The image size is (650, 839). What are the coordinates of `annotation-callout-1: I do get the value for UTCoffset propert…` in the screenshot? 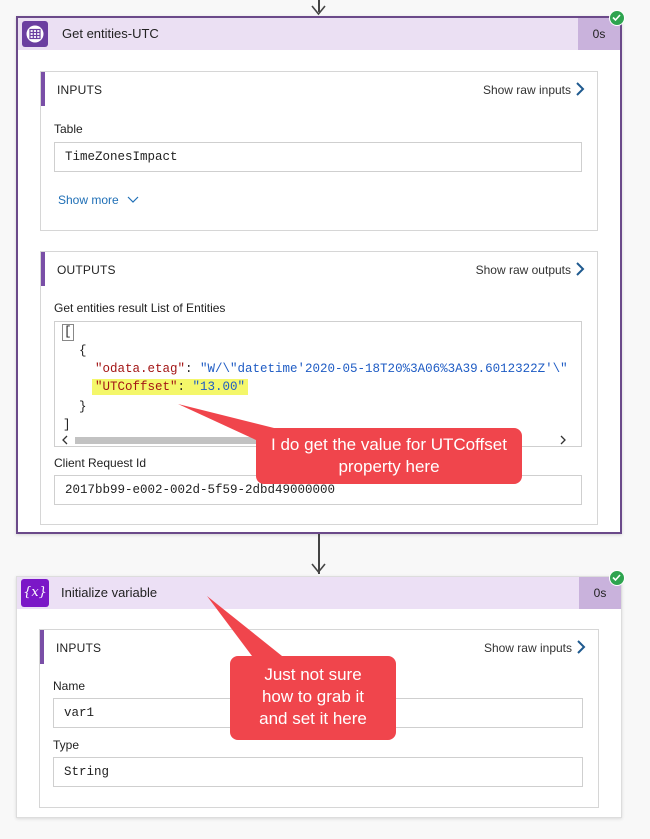 It's located at (389, 456).